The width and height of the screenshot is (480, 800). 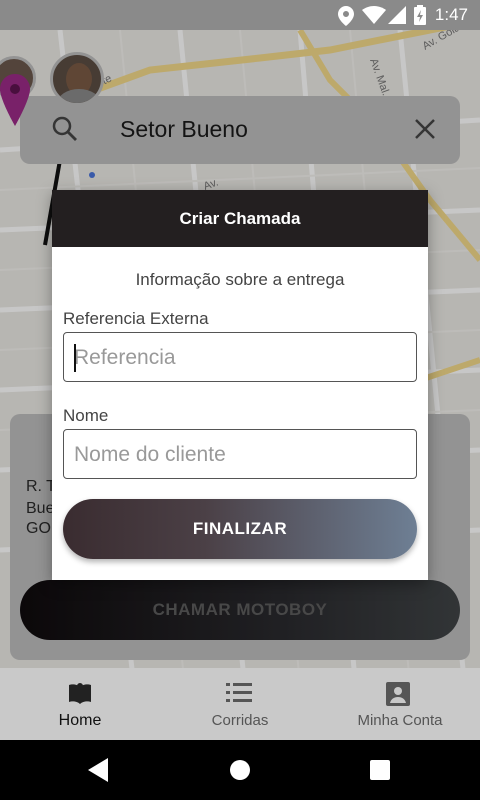 What do you see at coordinates (240, 720) in the screenshot?
I see `nav-label-corridas: Corridas` at bounding box center [240, 720].